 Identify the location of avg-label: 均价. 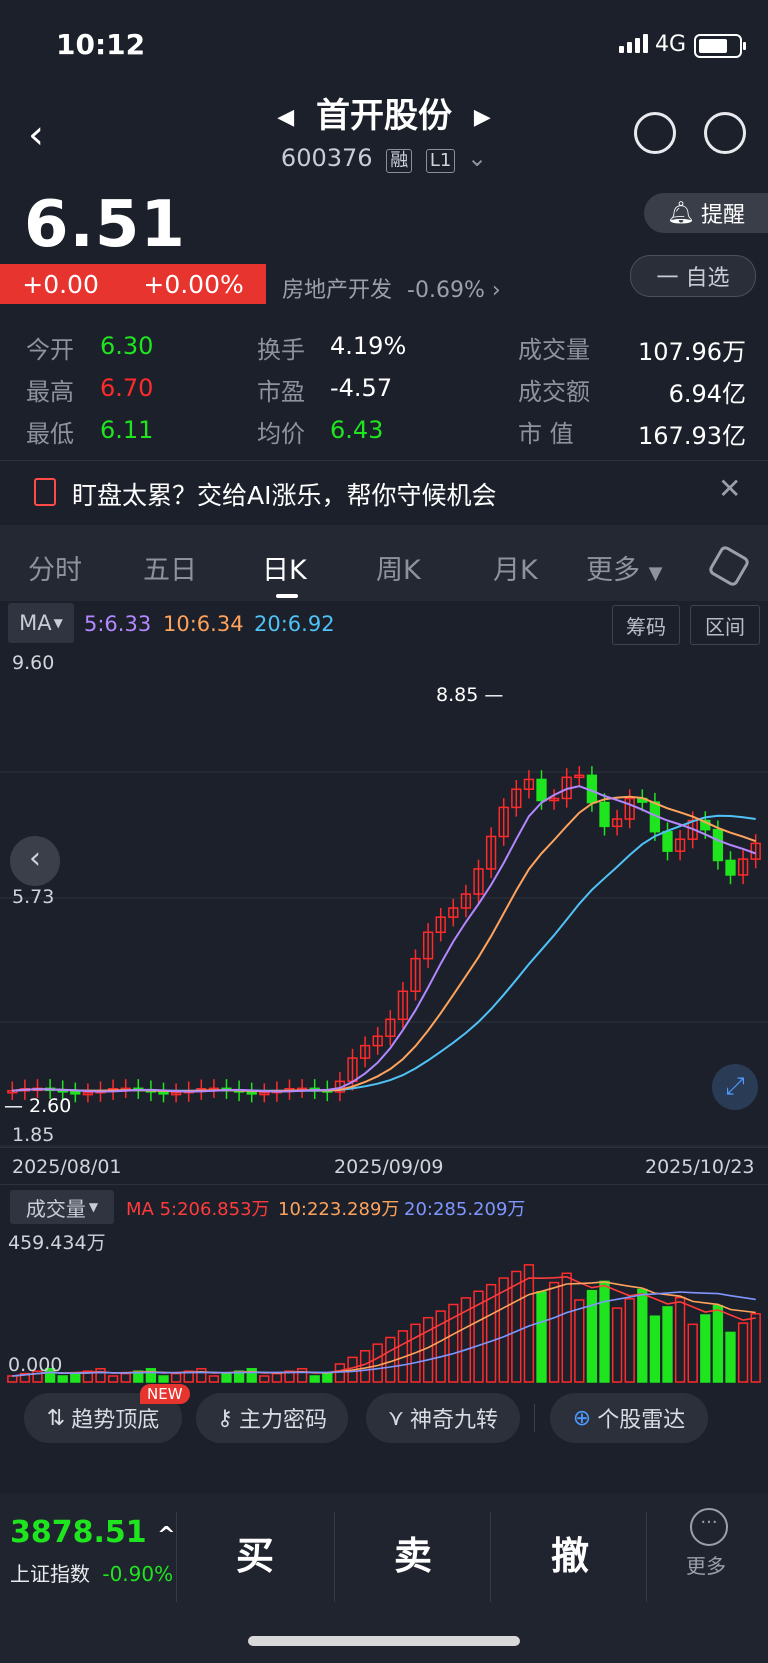
(281, 434).